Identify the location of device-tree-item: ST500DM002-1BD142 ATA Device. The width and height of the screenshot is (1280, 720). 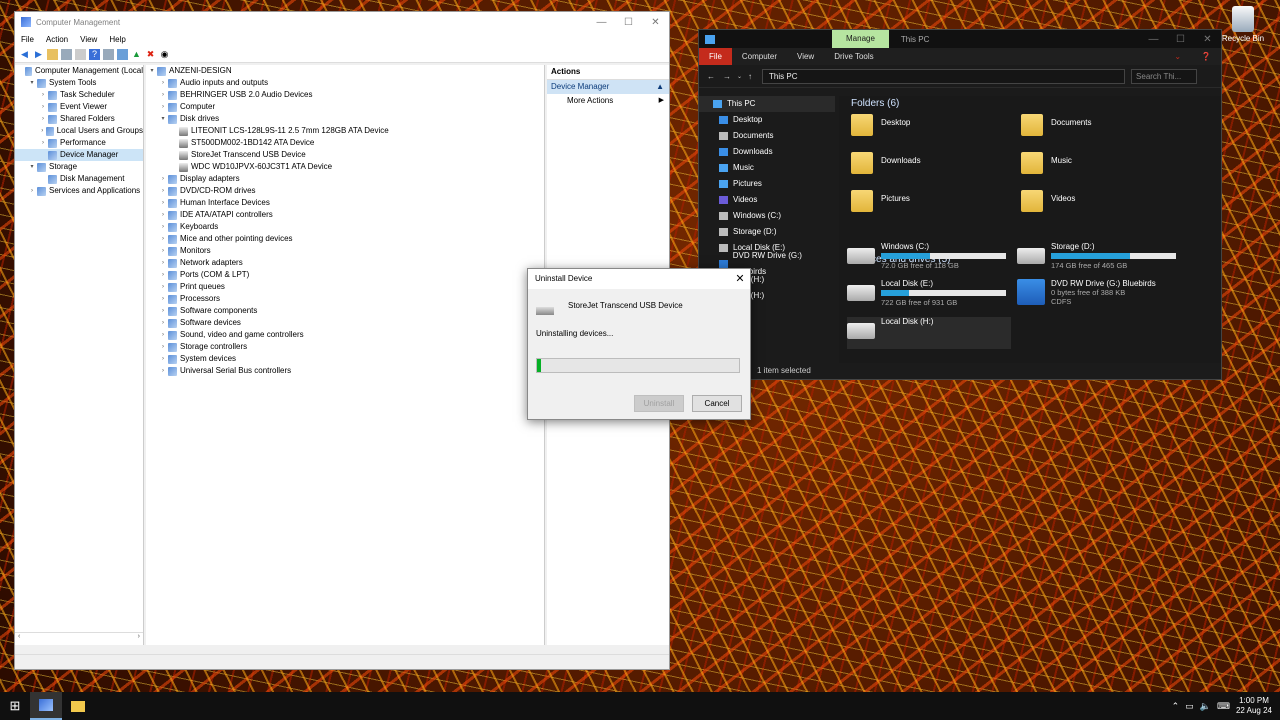
(345, 143).